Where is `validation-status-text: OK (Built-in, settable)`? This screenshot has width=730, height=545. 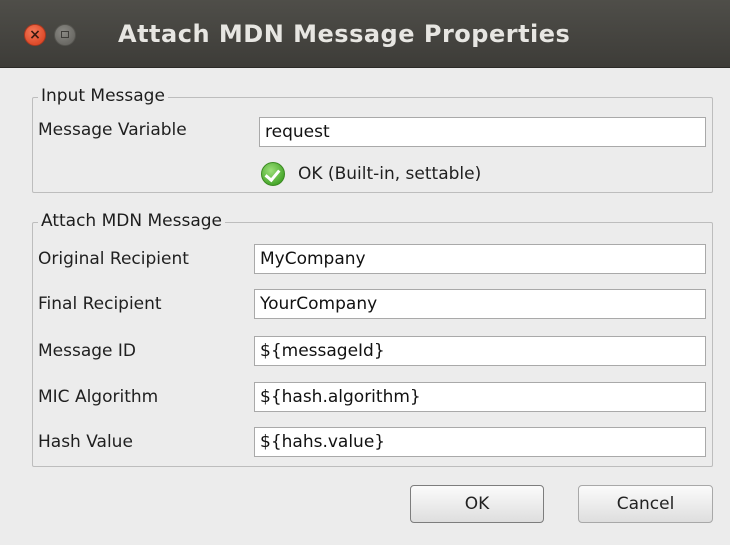 validation-status-text: OK (Built-in, settable) is located at coordinates (390, 174).